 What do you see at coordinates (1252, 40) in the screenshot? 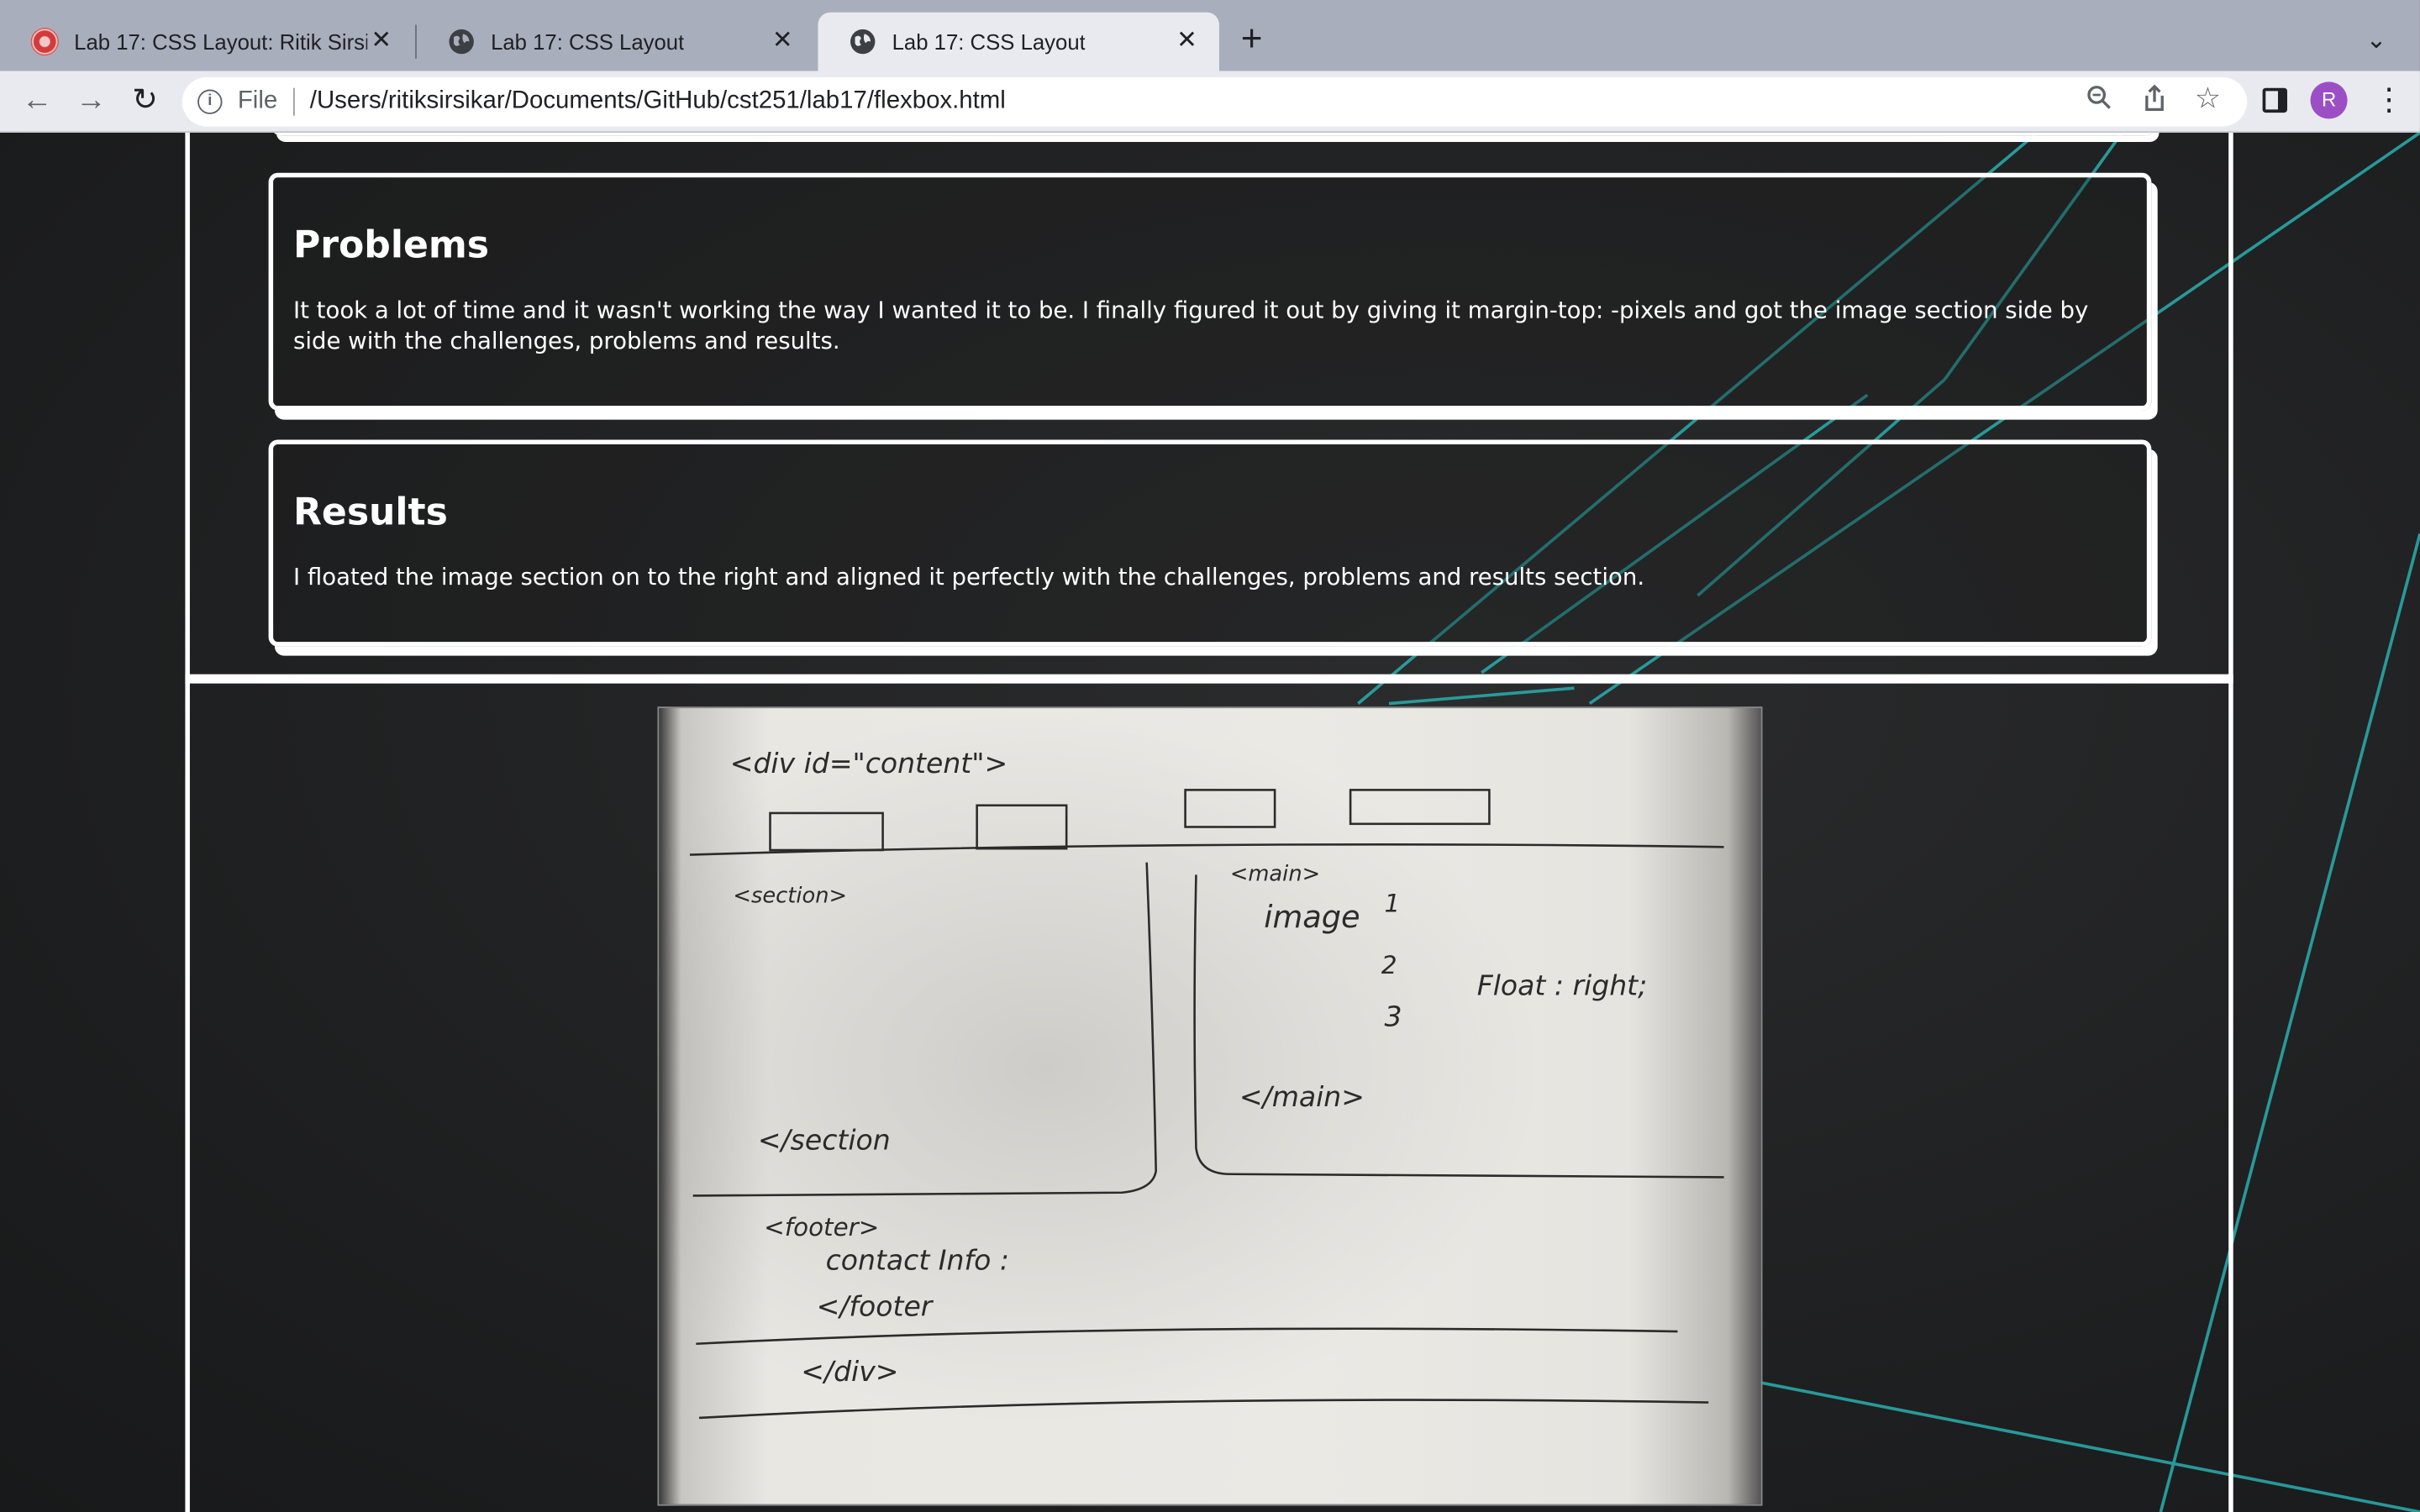
I see `new-tab-icon: +` at bounding box center [1252, 40].